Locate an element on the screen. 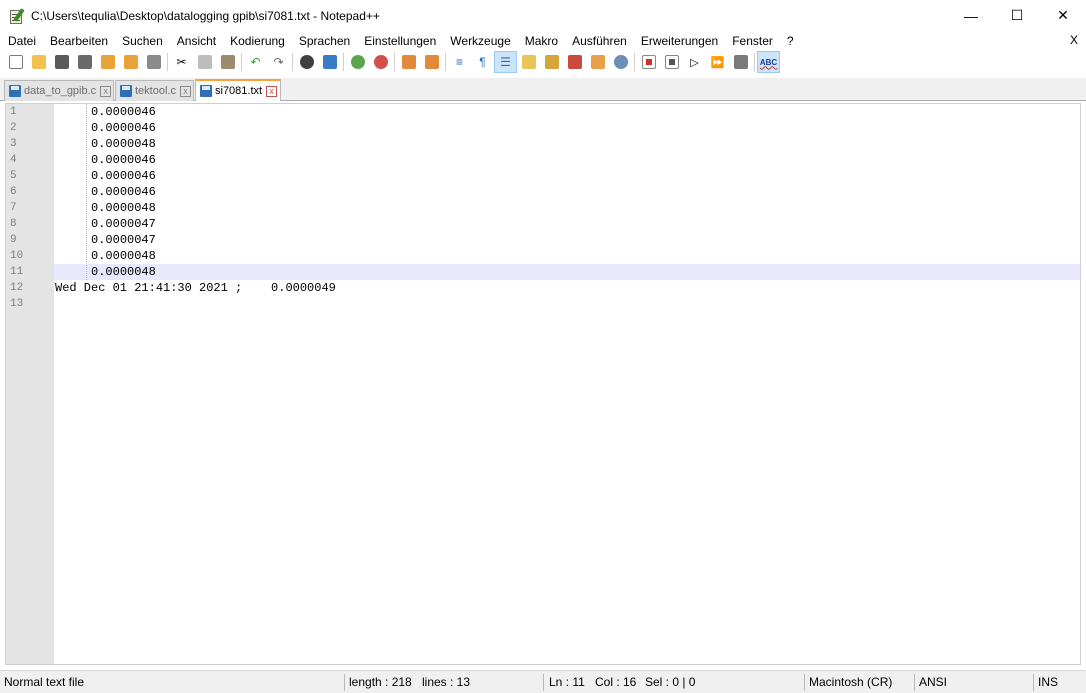  window-controls: — ☐ ✕ is located at coordinates (1017, 15).